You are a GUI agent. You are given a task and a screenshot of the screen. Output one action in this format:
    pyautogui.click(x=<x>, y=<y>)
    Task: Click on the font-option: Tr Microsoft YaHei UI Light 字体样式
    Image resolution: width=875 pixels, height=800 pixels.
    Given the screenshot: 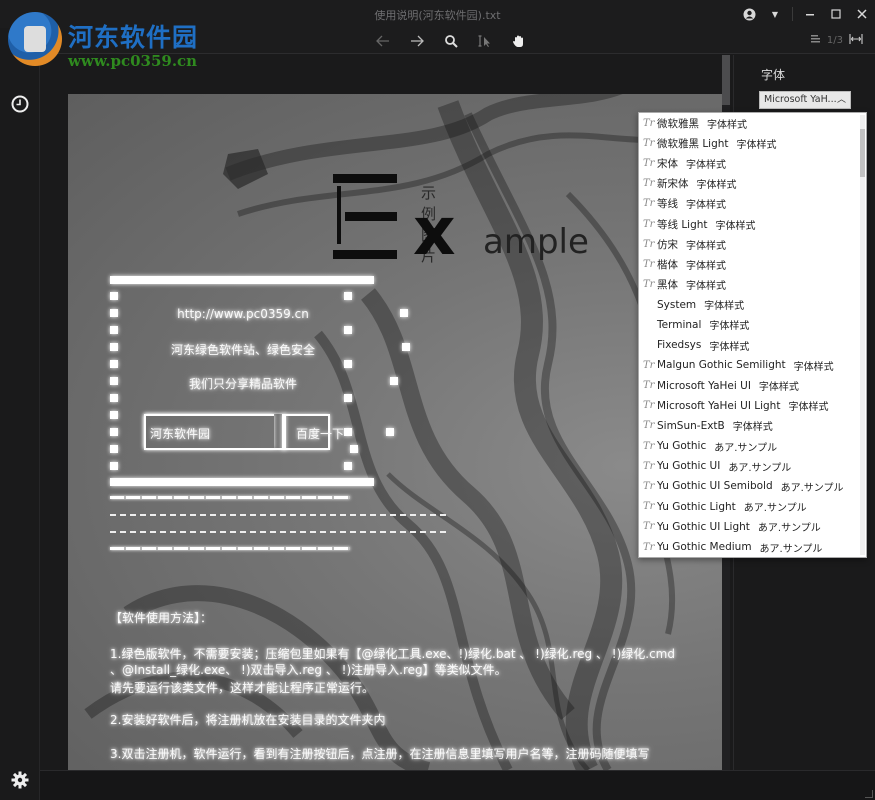 What is the action you would take?
    pyautogui.click(x=752, y=406)
    